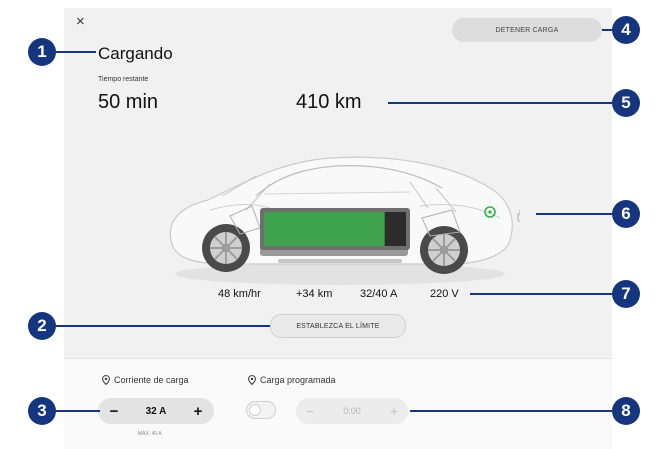  Describe the element at coordinates (42, 52) in the screenshot. I see `callout-1: 1` at that location.